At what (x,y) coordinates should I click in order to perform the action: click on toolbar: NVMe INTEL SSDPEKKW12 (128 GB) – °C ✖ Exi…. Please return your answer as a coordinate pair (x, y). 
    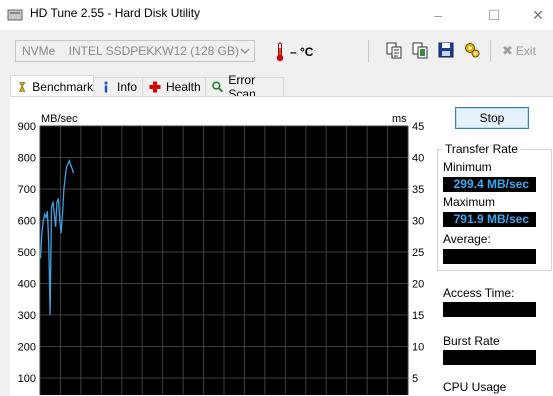
    Looking at the image, I should click on (276, 50).